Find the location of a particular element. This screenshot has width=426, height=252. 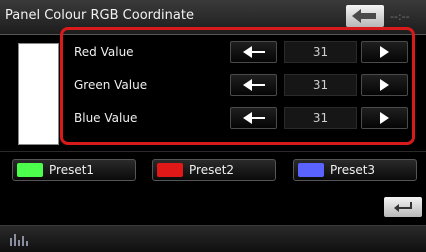

preset1-label: Preset1 is located at coordinates (72, 170).